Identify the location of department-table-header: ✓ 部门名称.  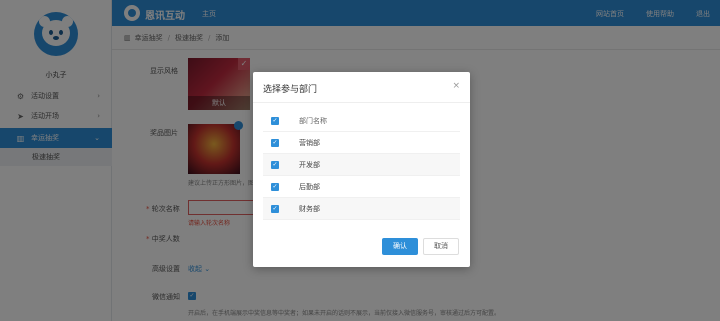
(361, 121).